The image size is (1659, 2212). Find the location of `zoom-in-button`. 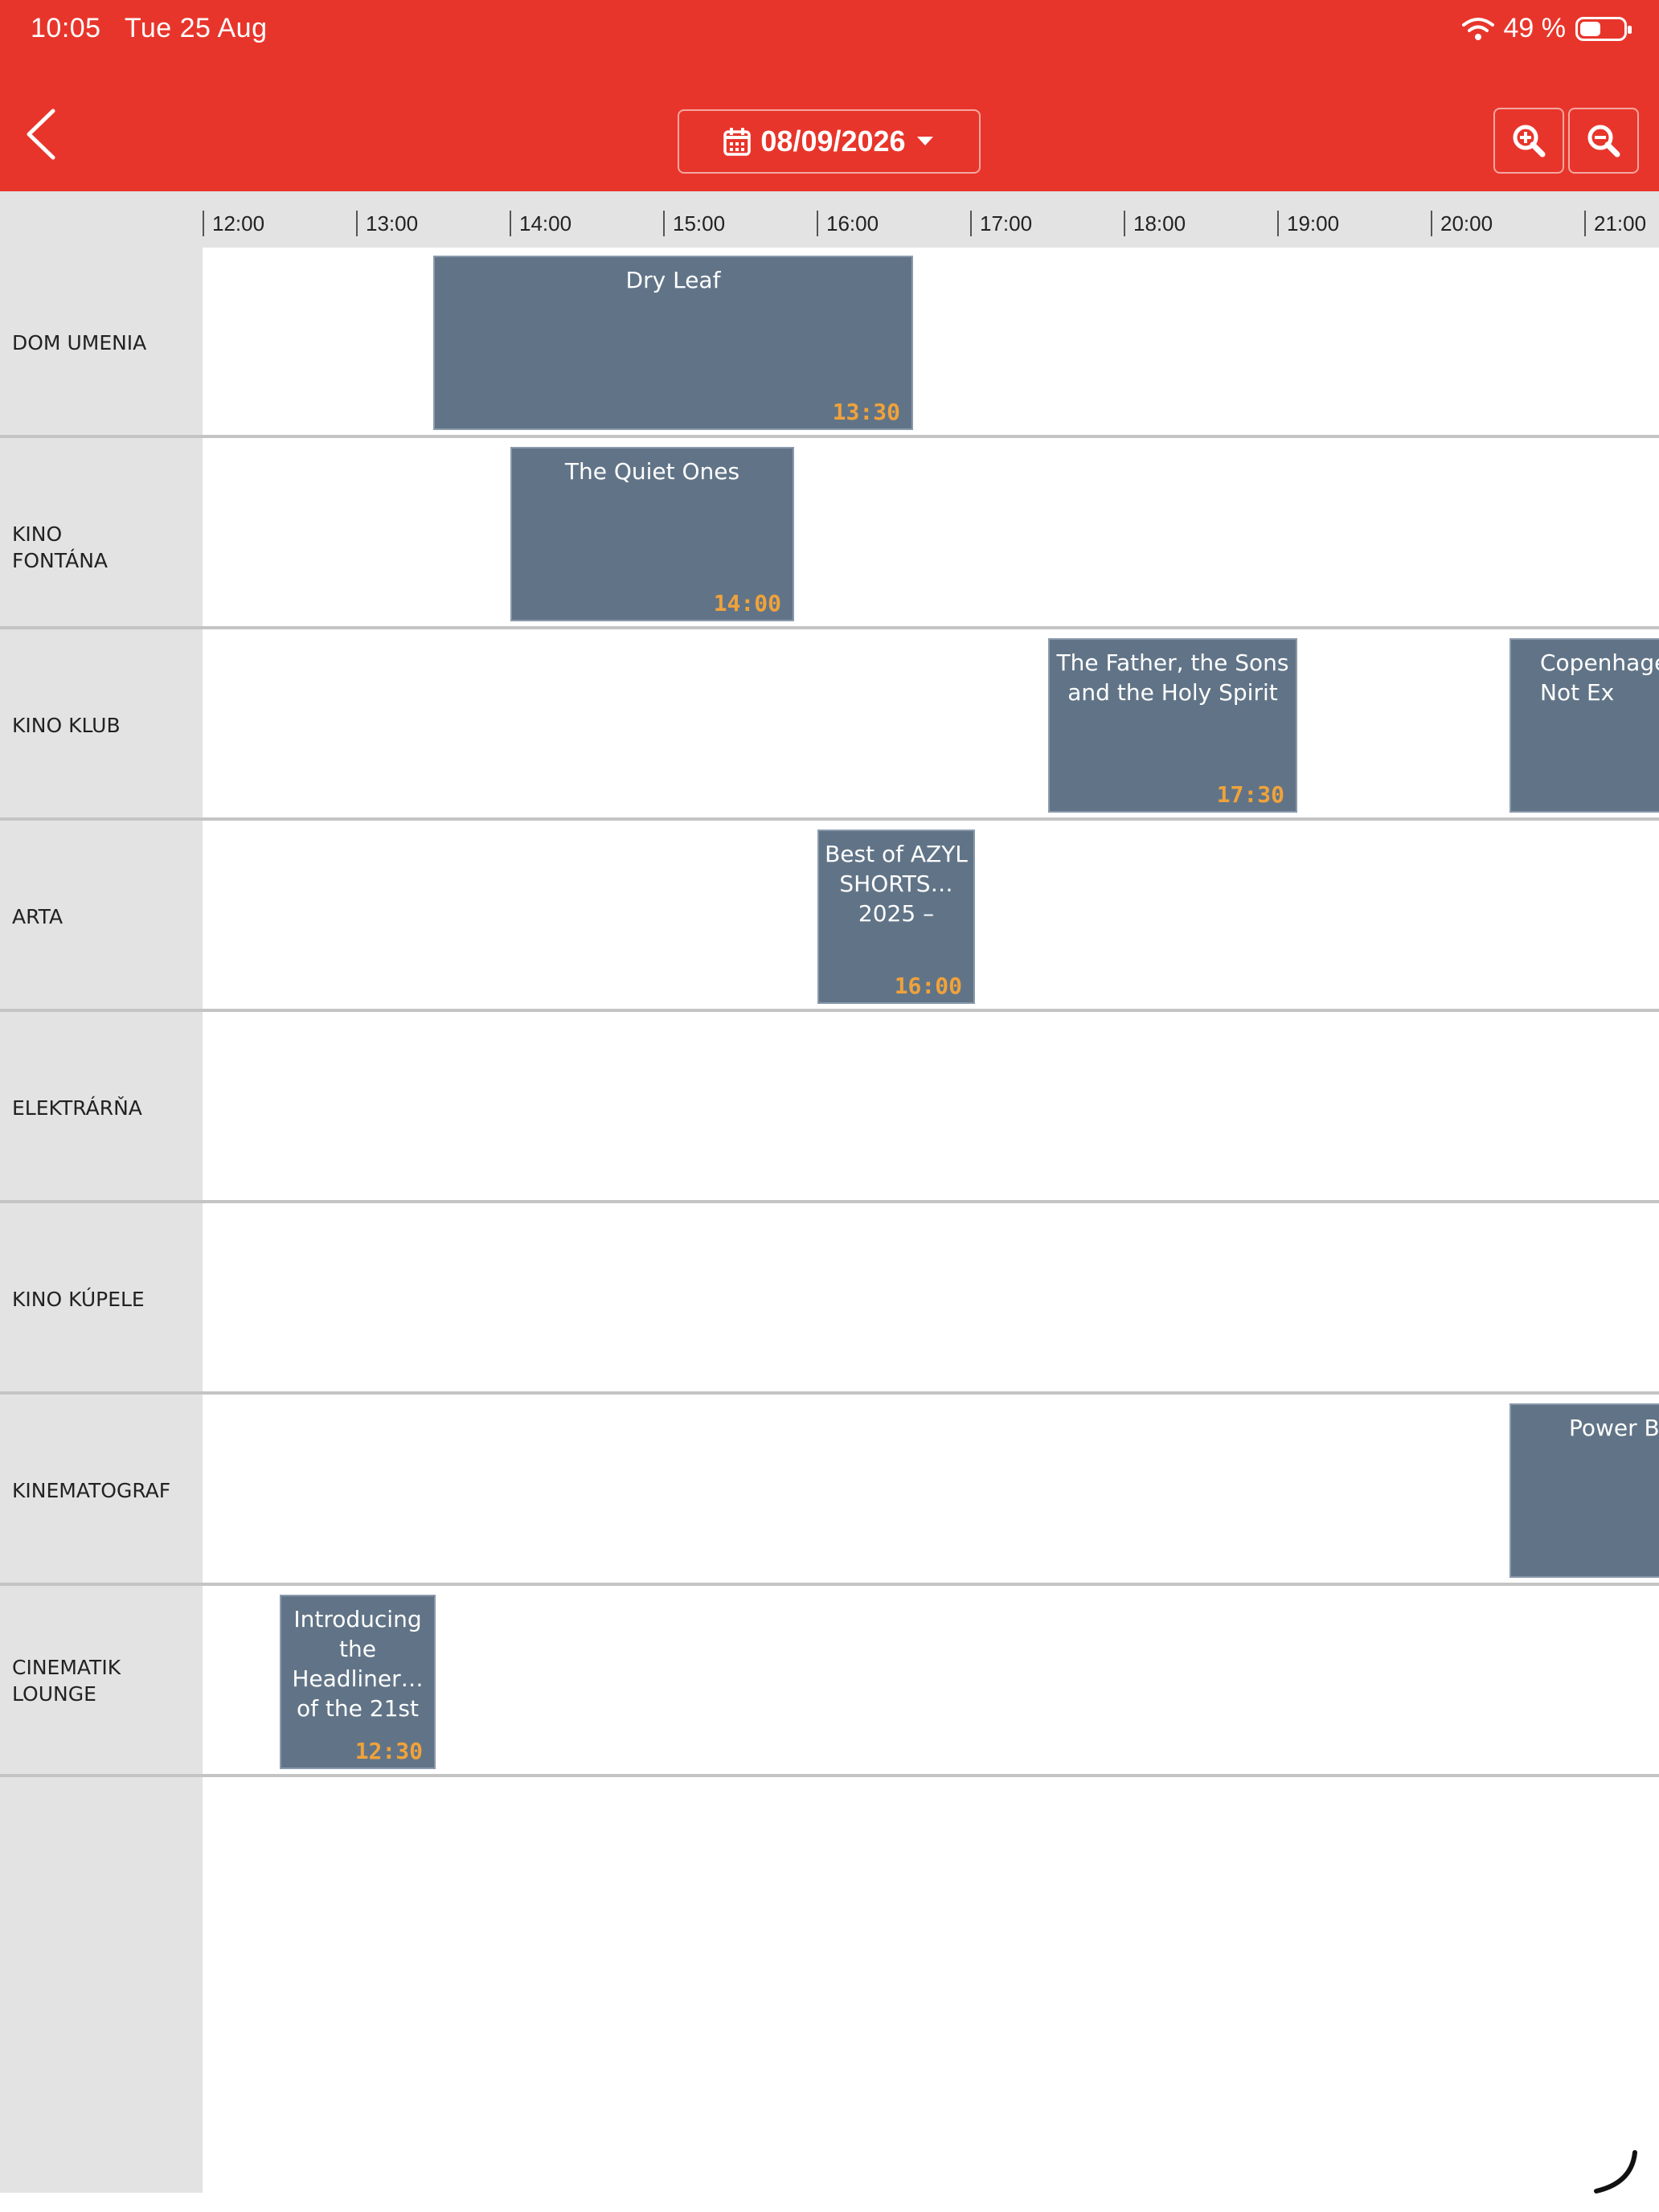

zoom-in-button is located at coordinates (1528, 141).